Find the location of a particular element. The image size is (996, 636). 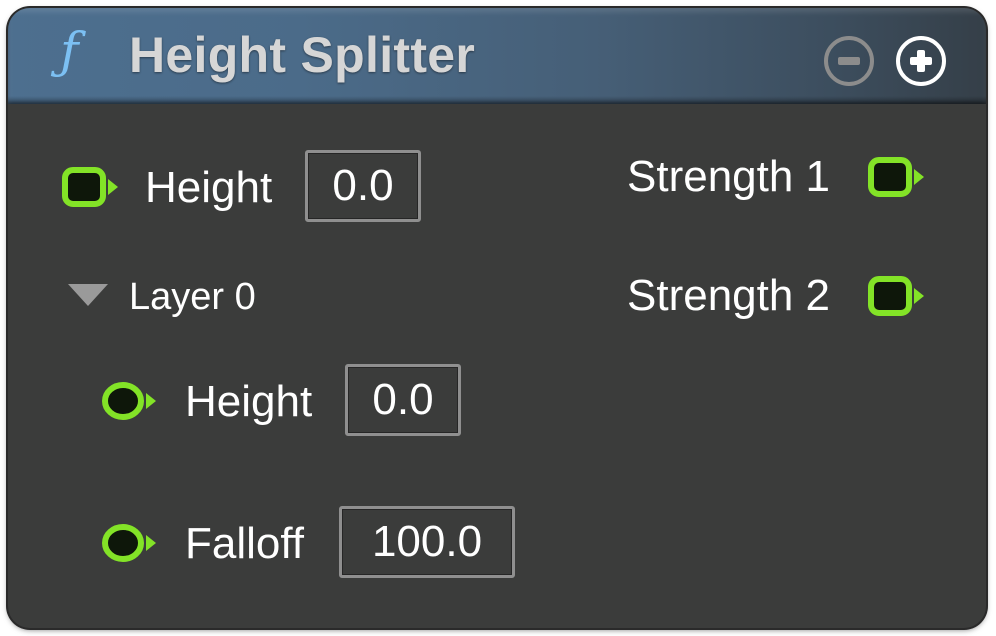

height-value-field: 0.0 is located at coordinates (363, 186).